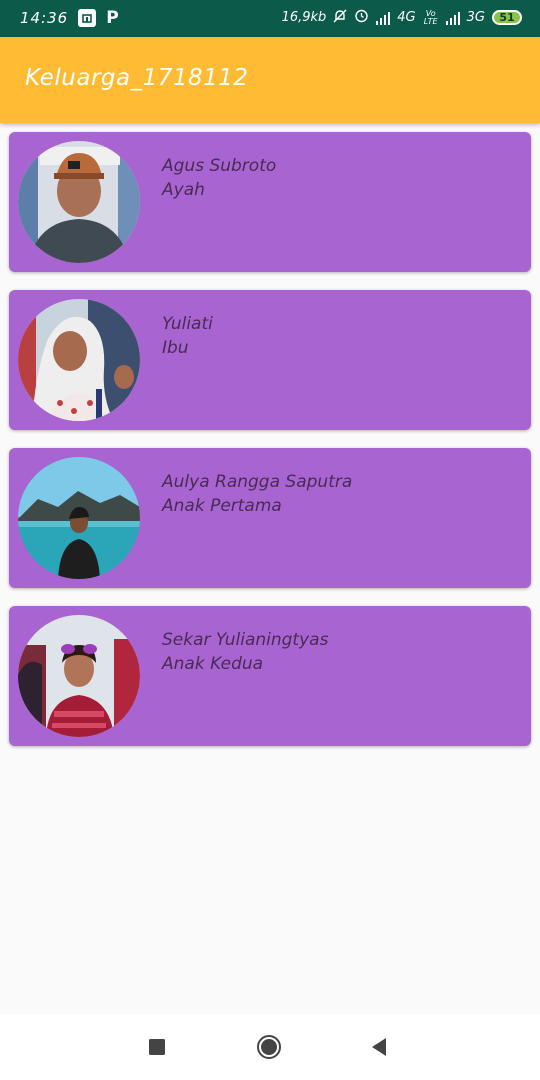 Image resolution: width=540 pixels, height=1080 pixels. I want to click on battery-icon: 51, so click(507, 17).